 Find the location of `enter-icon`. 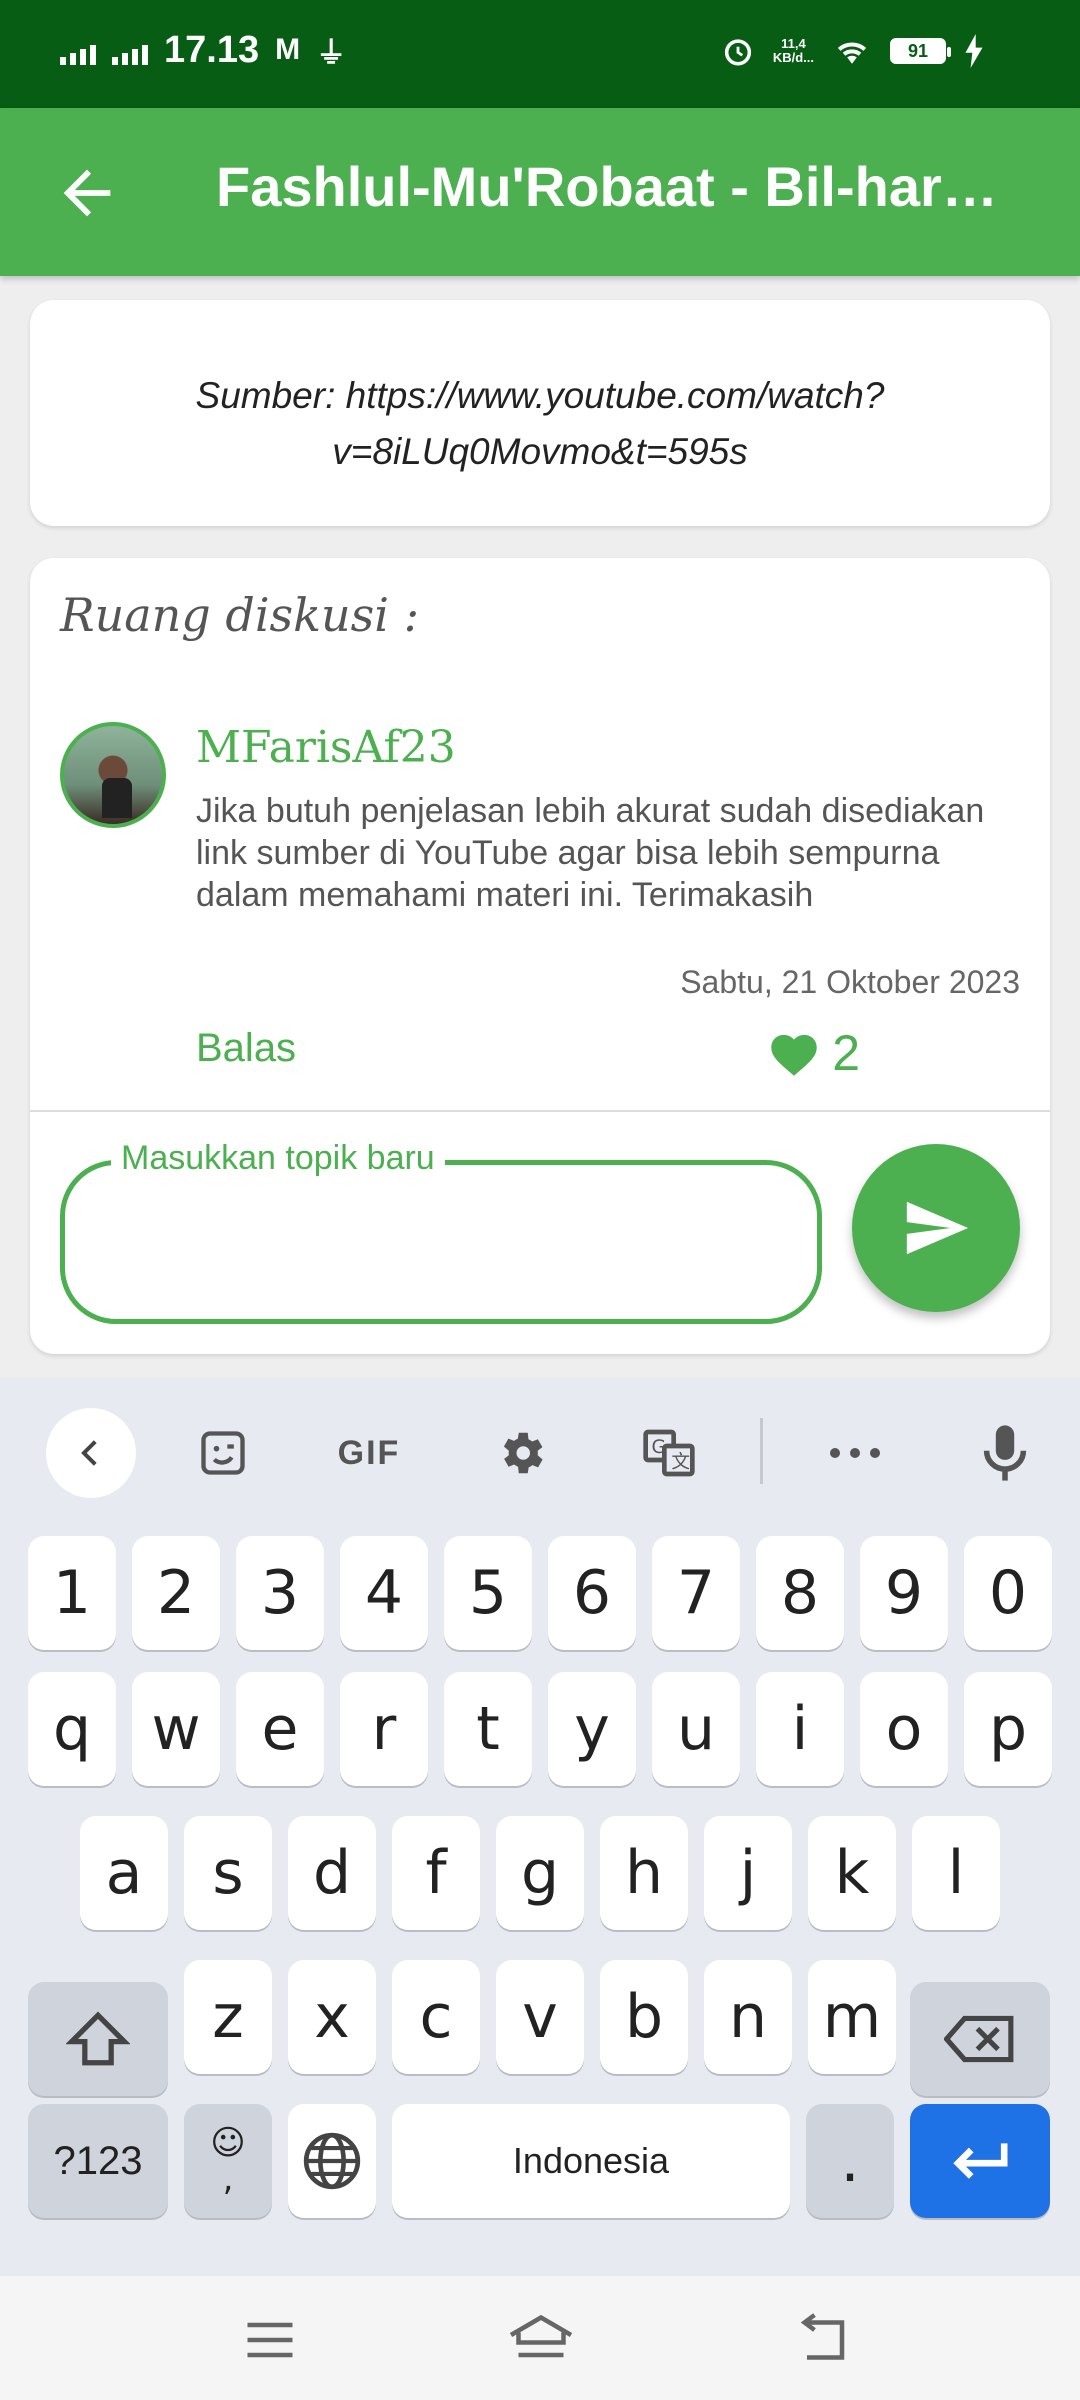

enter-icon is located at coordinates (980, 2161).